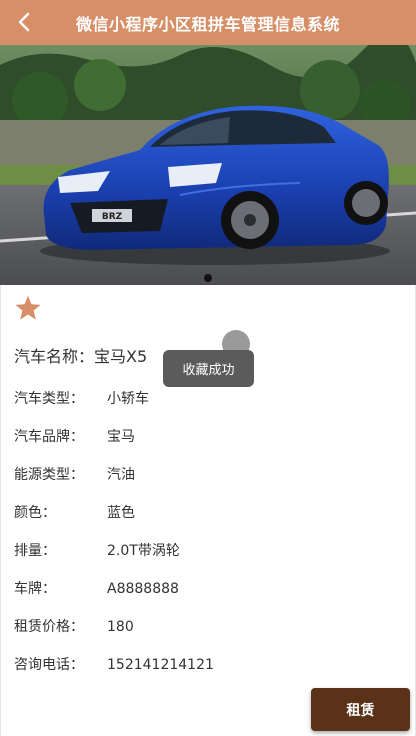 This screenshot has height=736, width=416. I want to click on field-value: 180, so click(120, 627).